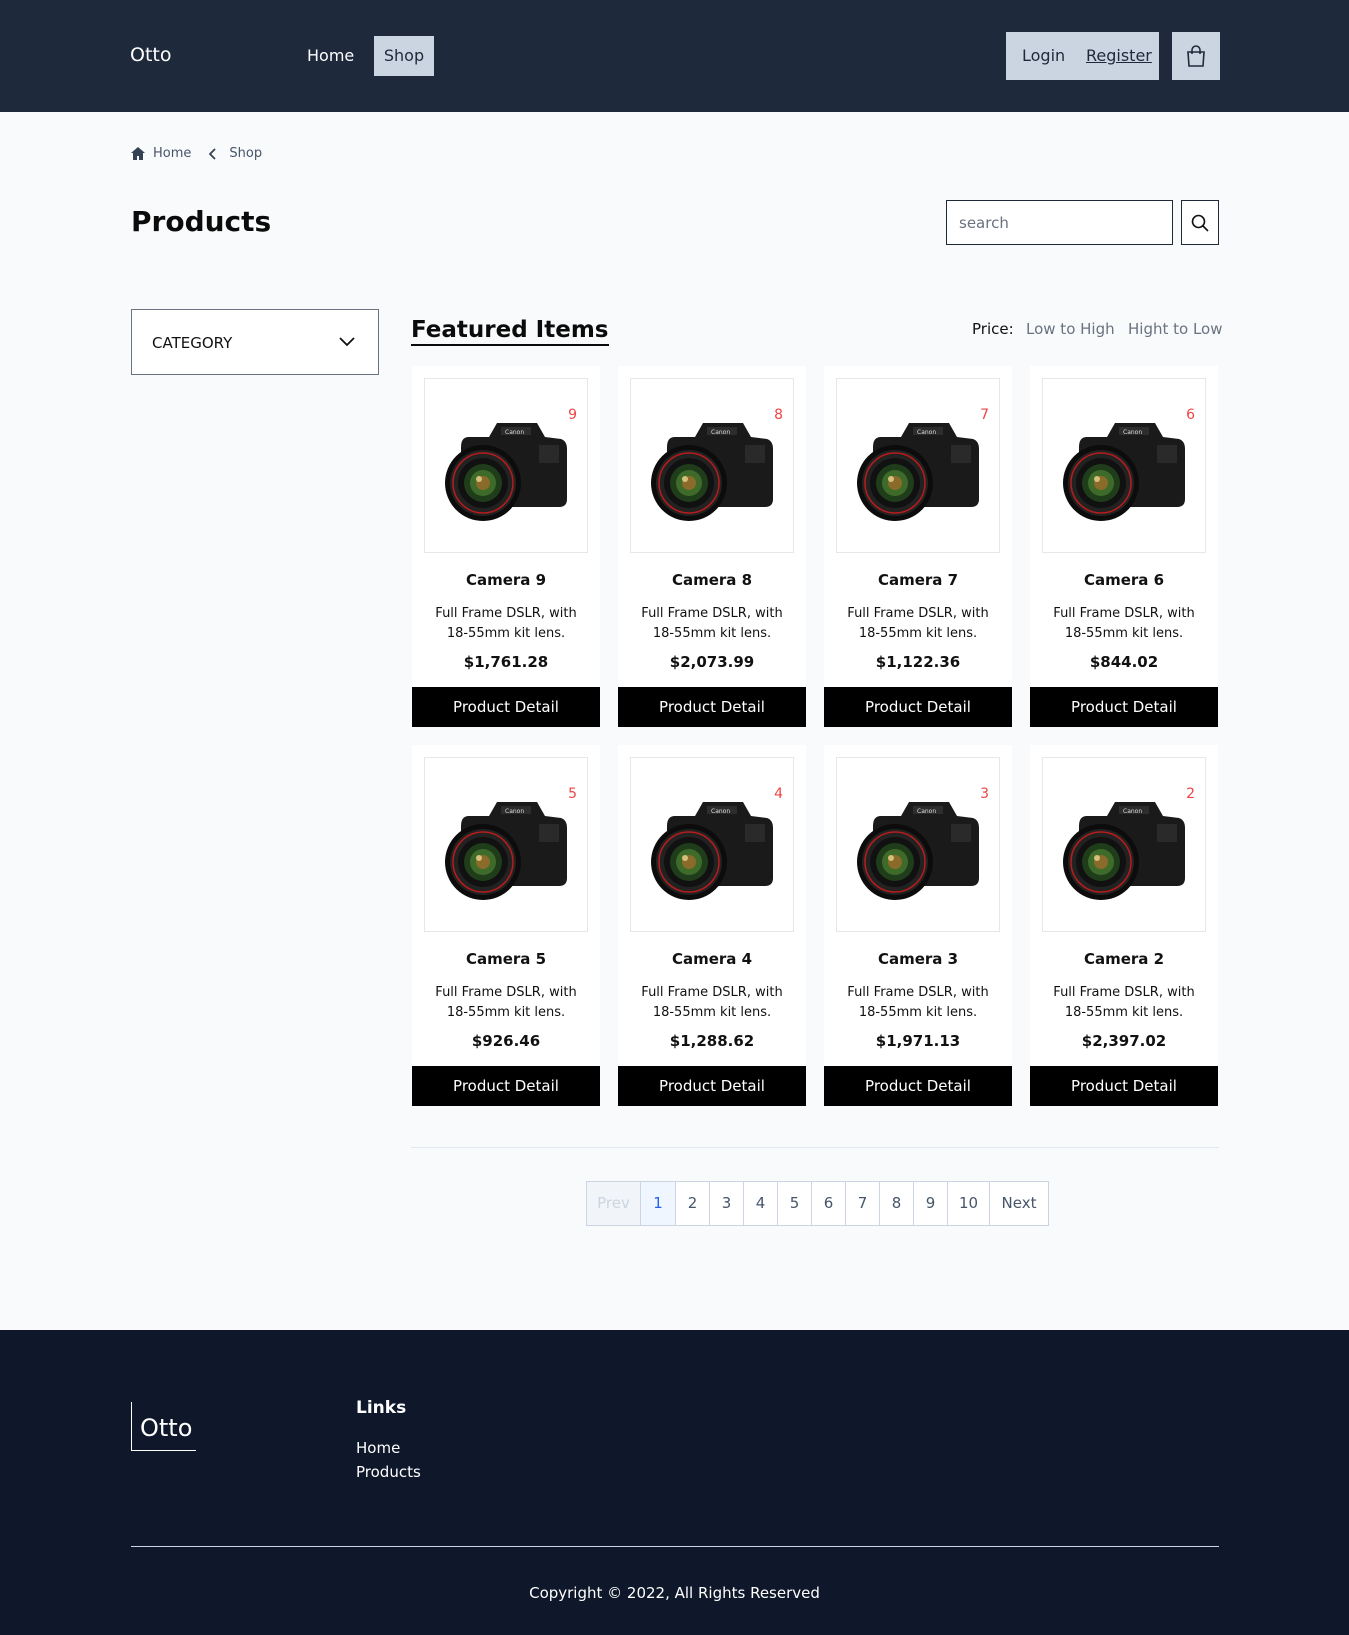 This screenshot has height=1635, width=1349. Describe the element at coordinates (1124, 662) in the screenshot. I see `product-price: $844.02` at that location.